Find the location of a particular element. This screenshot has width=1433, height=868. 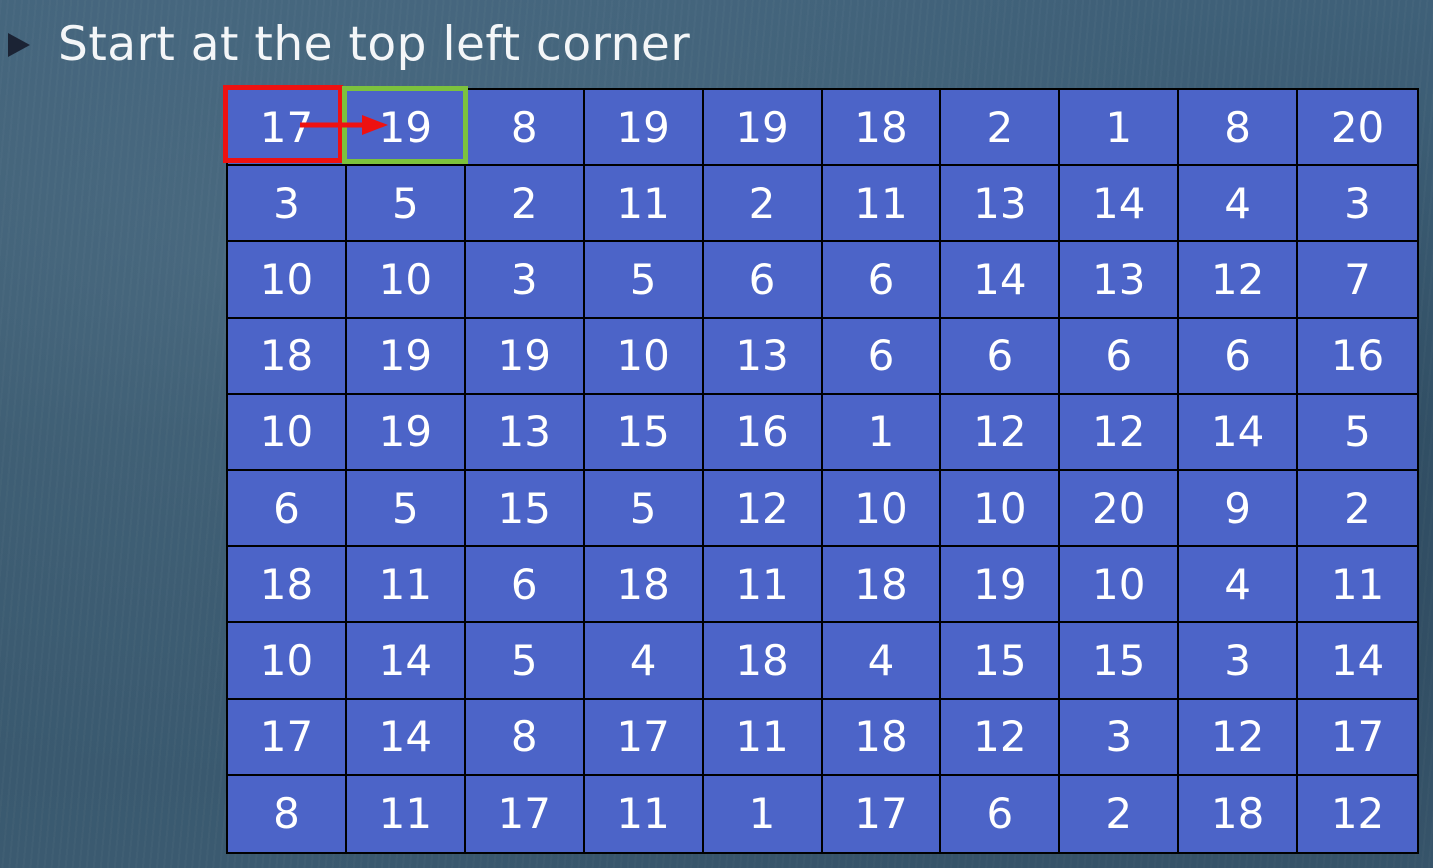

grid-cell: 7 is located at coordinates (1357, 280).